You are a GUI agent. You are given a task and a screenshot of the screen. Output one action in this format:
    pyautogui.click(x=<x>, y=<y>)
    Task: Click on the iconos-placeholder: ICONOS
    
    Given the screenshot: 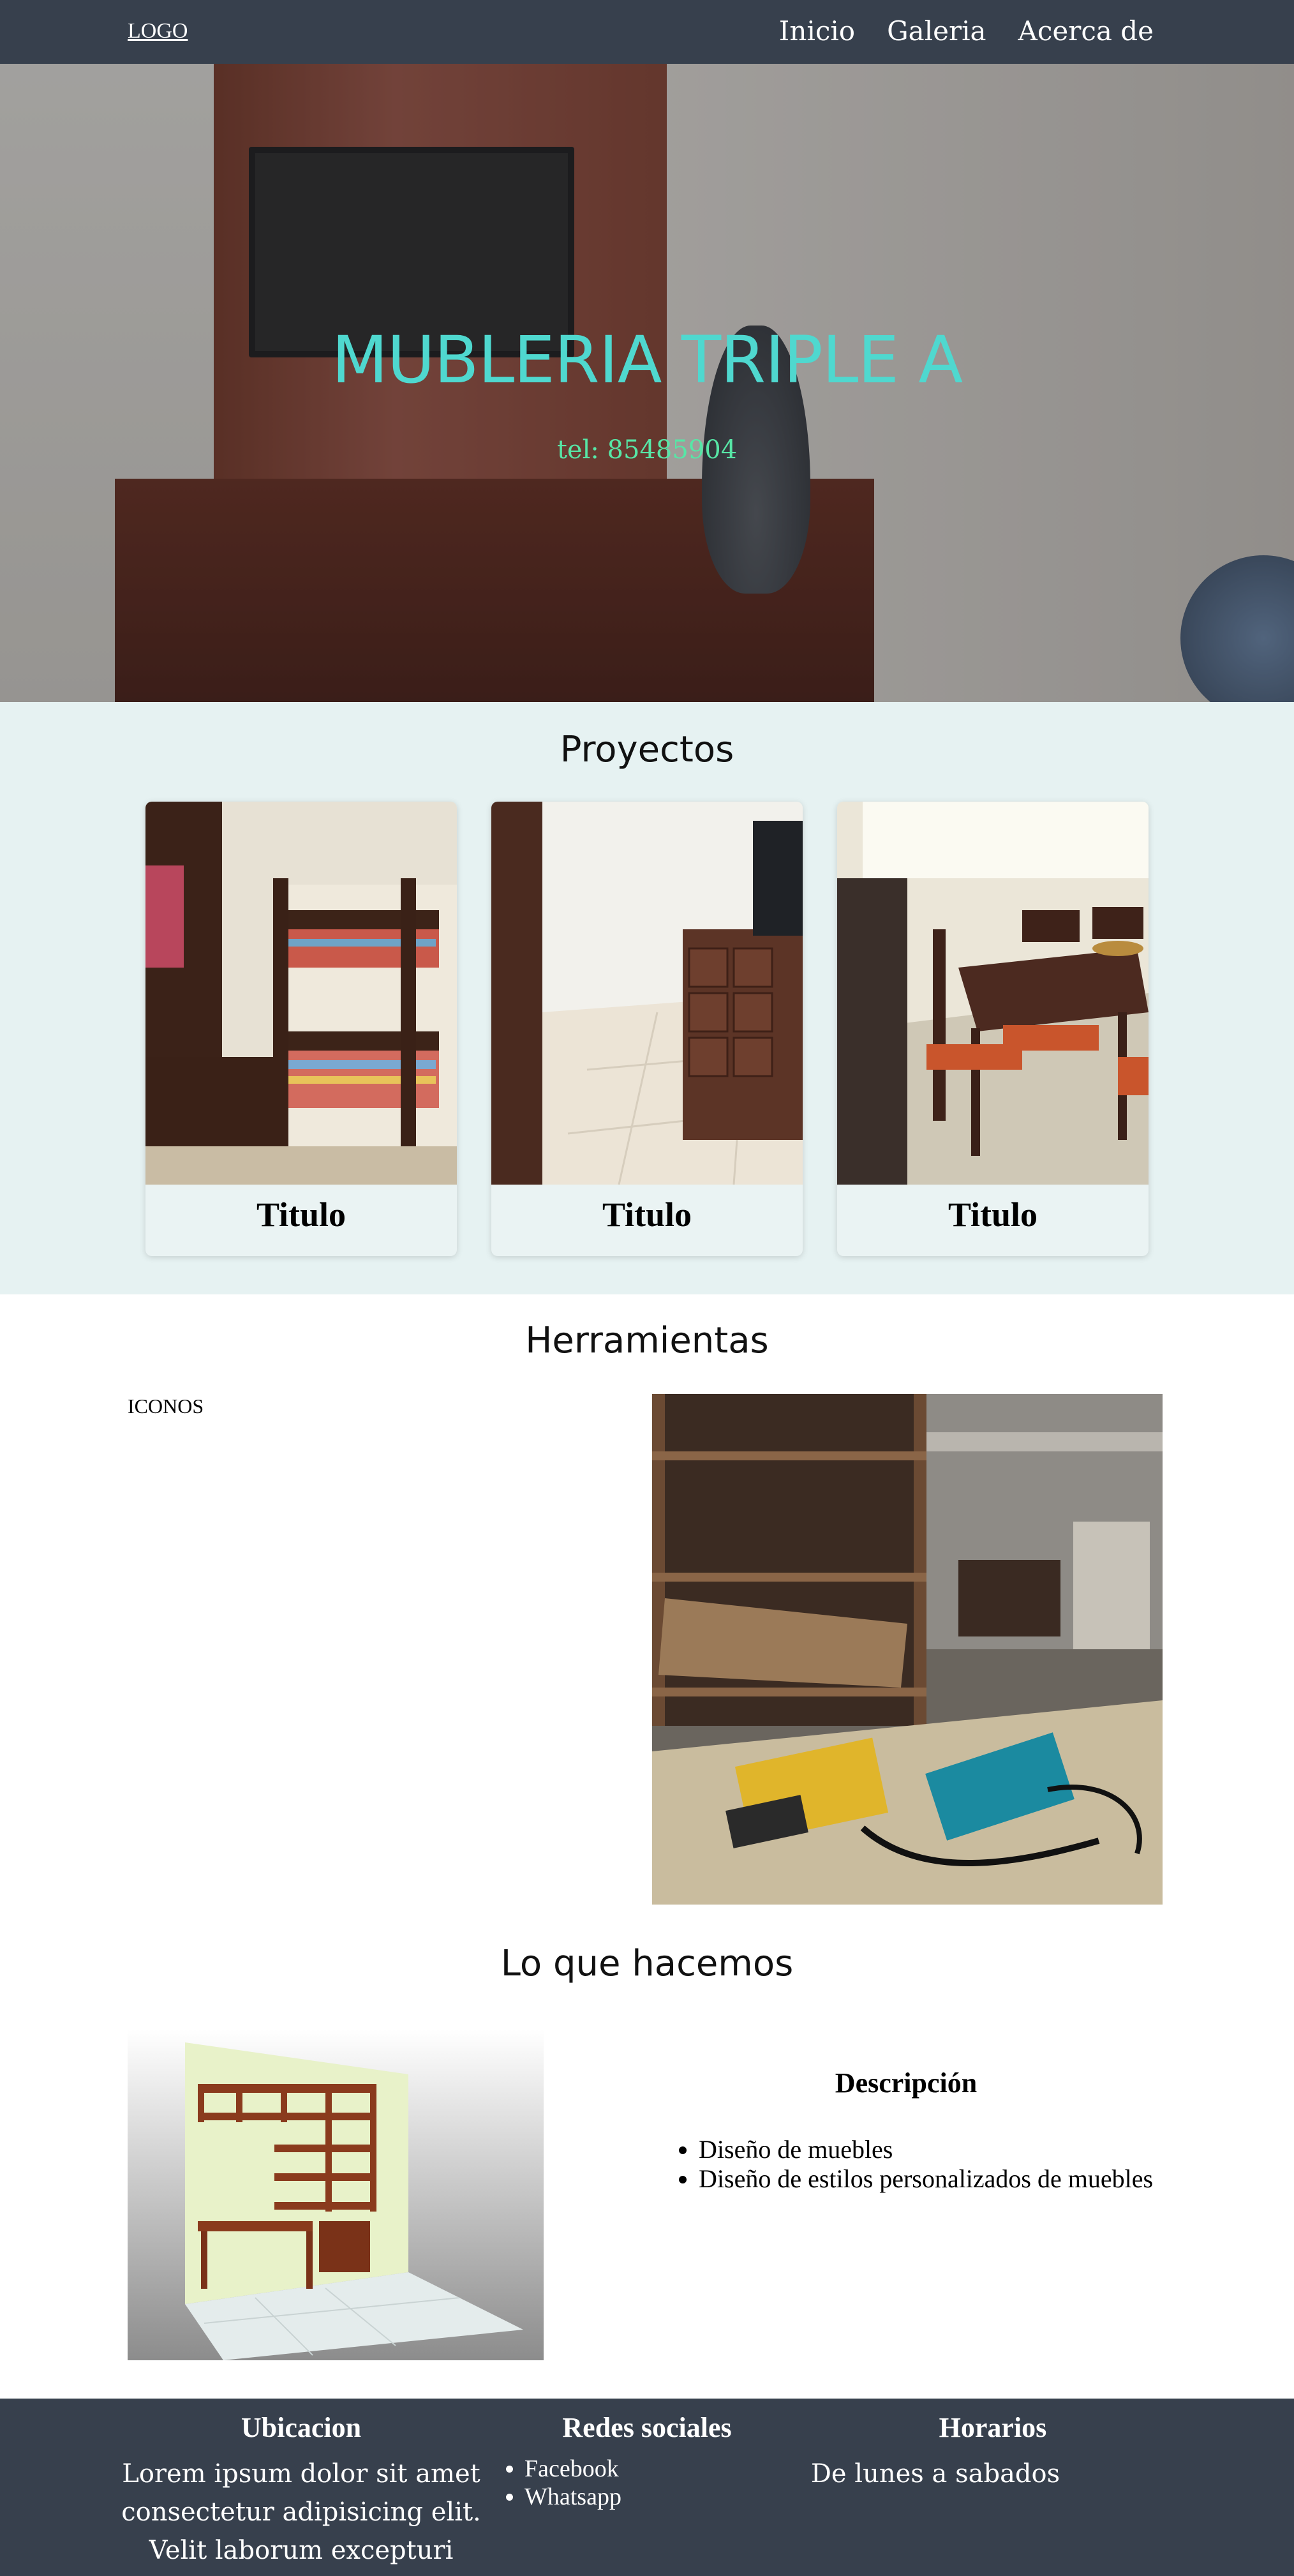 What is the action you would take?
    pyautogui.click(x=166, y=1406)
    